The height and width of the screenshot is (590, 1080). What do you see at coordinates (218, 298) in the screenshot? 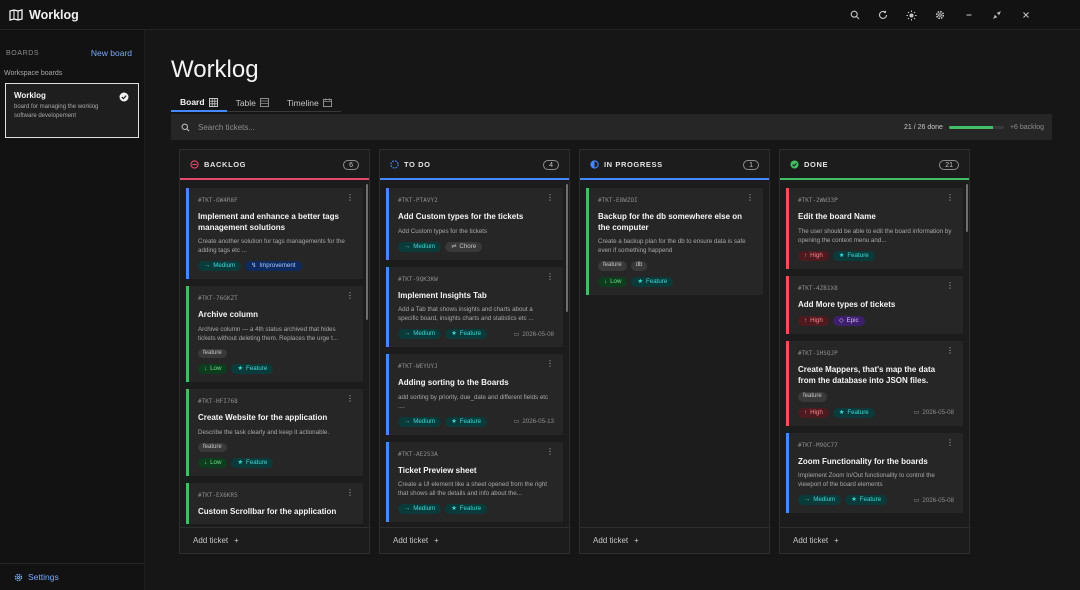
I see `ticket-id: #TKT-76GKZT` at bounding box center [218, 298].